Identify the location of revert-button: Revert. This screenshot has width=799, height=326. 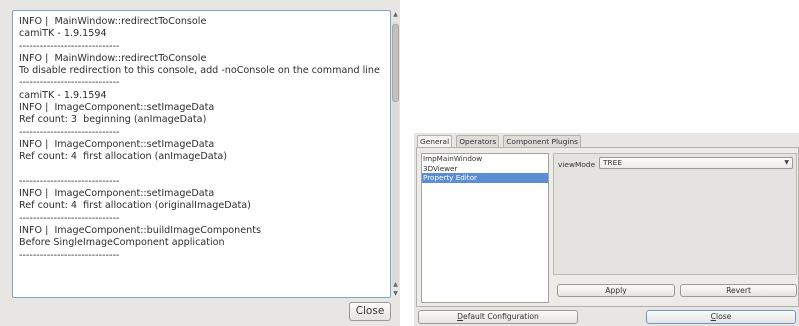
(738, 290).